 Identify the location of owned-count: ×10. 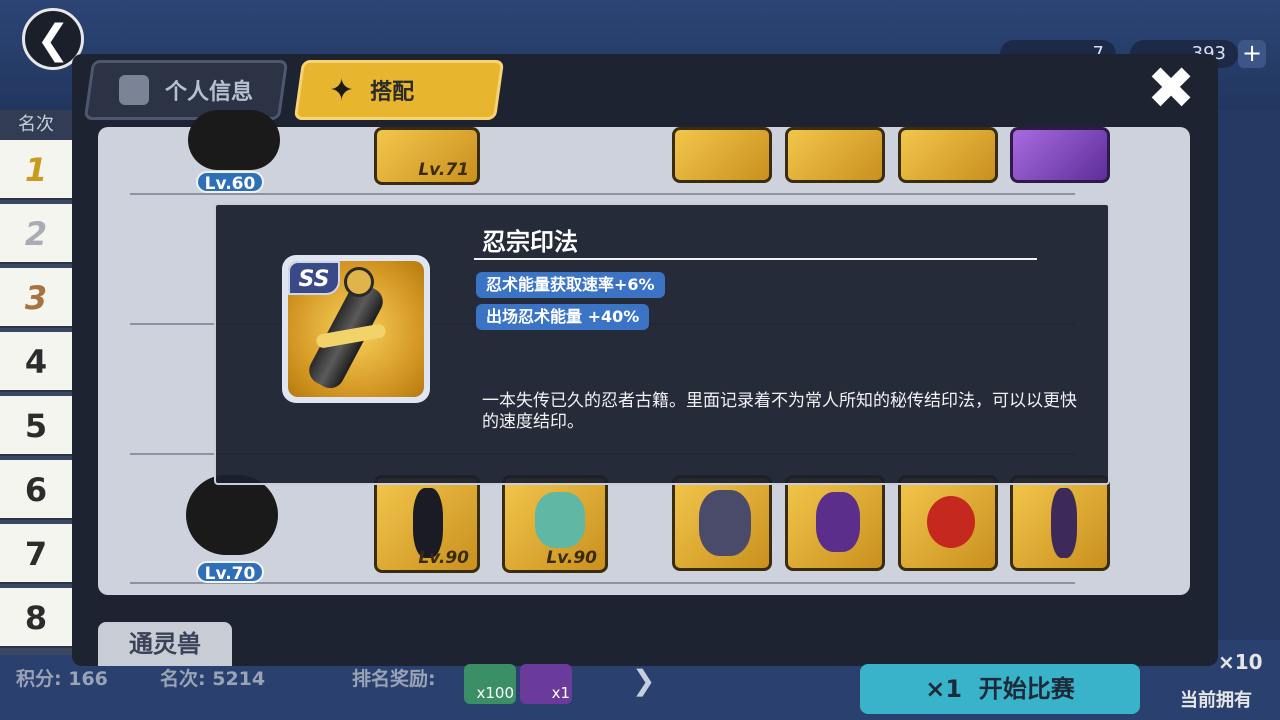
(1240, 662).